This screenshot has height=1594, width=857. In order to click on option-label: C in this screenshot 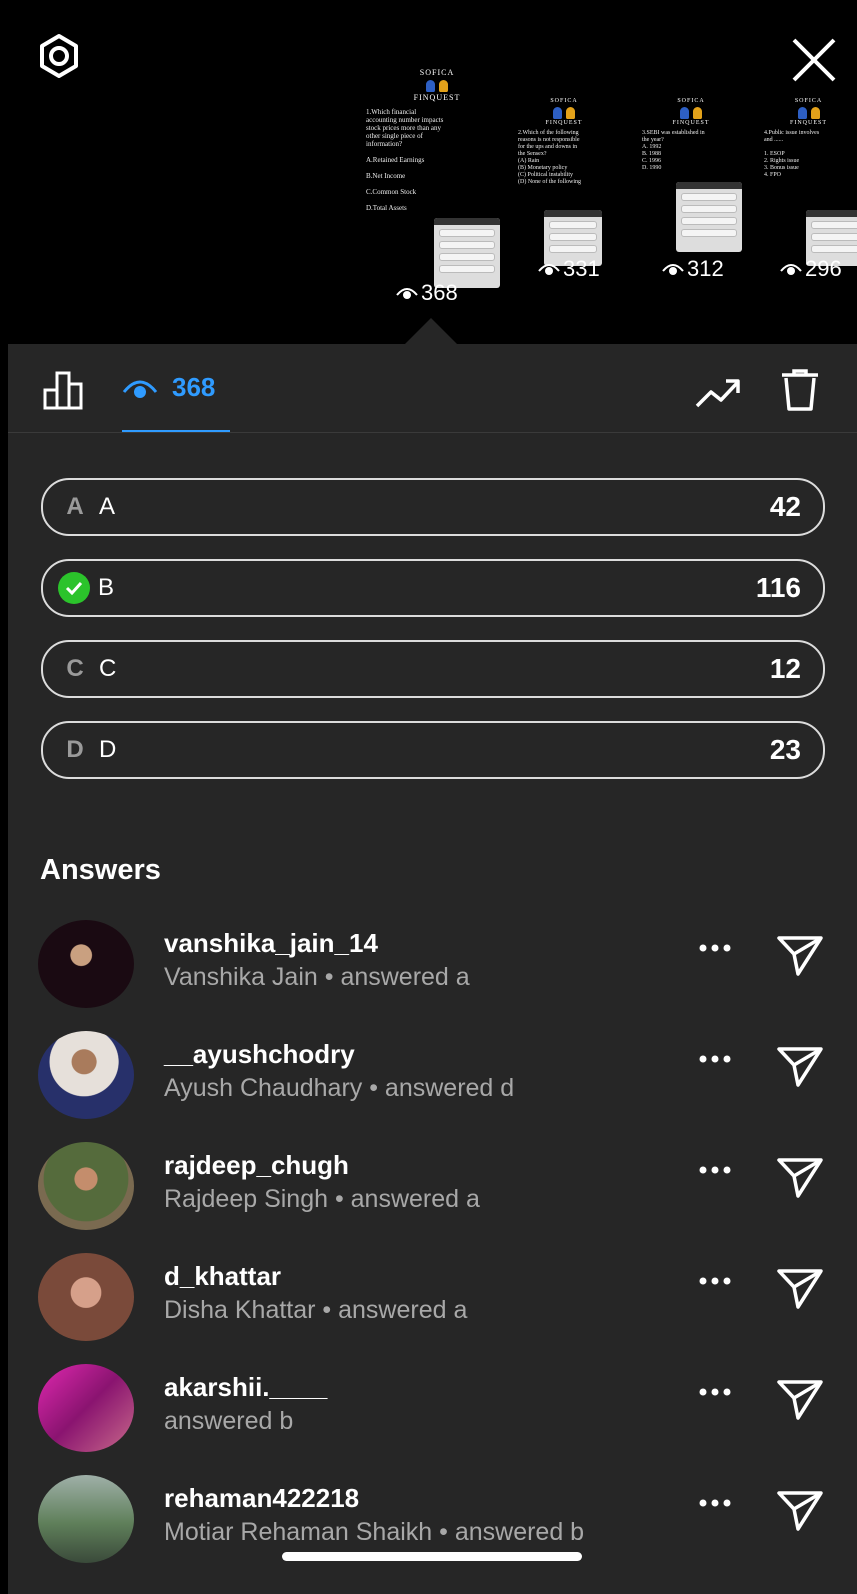, I will do `click(108, 668)`.